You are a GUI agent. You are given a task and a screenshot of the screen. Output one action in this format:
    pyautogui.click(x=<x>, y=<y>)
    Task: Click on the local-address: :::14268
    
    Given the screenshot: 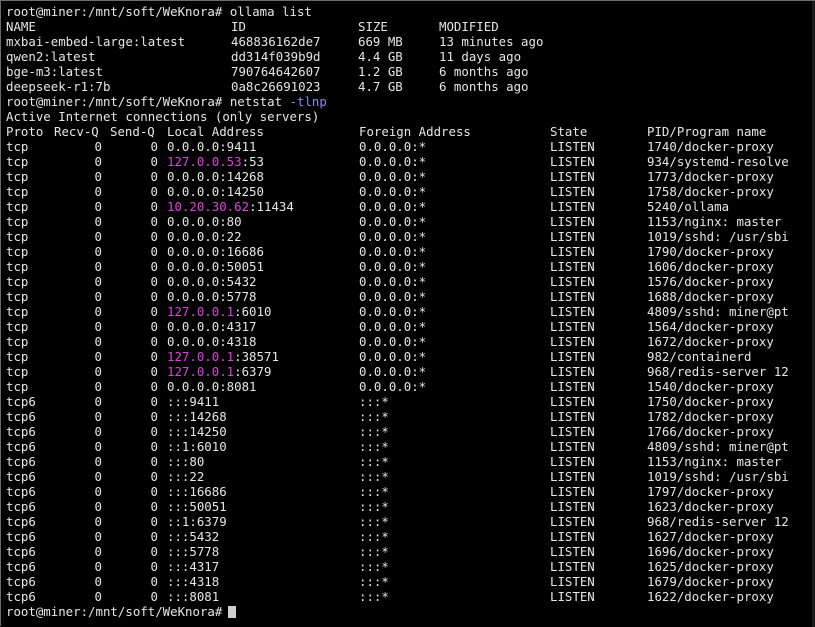 What is the action you would take?
    pyautogui.click(x=197, y=416)
    